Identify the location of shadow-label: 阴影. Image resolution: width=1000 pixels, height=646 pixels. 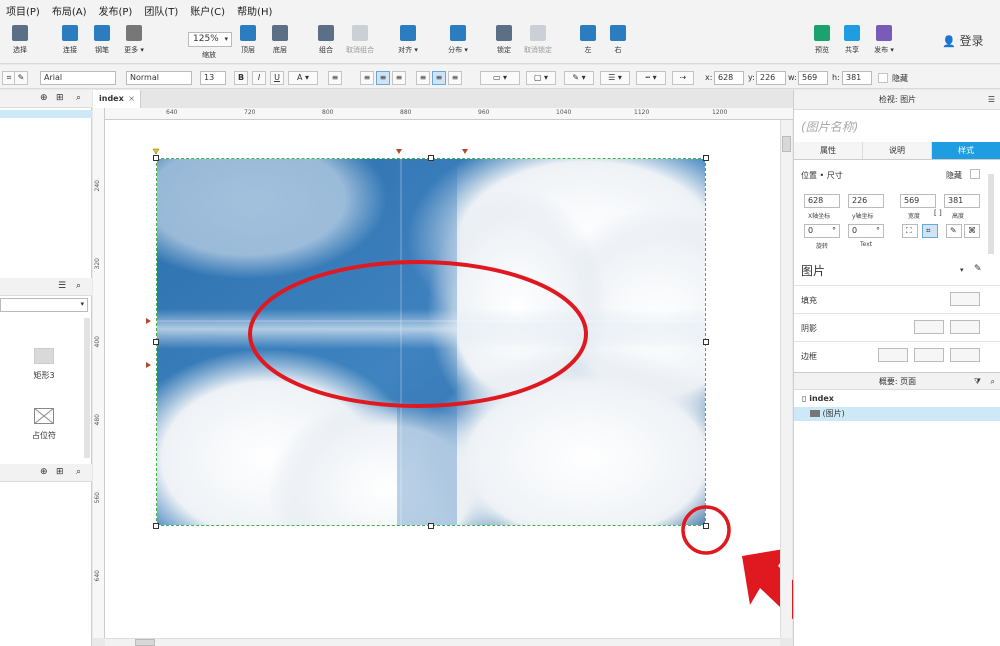
(809, 328).